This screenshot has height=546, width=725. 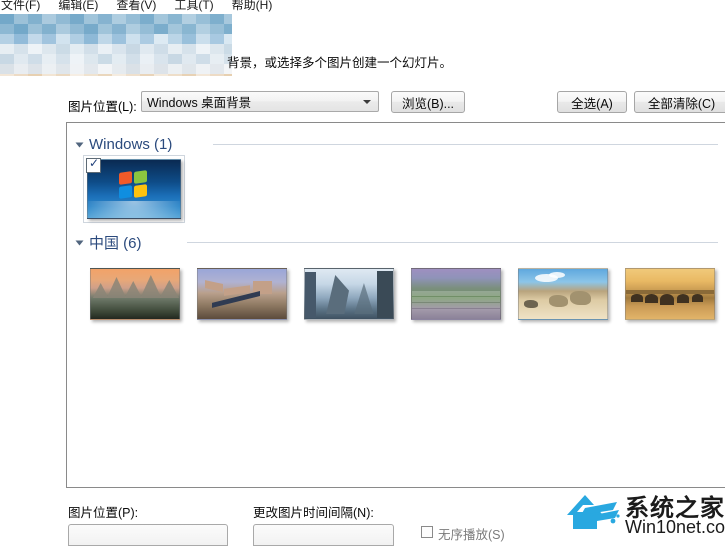 I want to click on menu-item-edit: 编辑(E), so click(x=78, y=7).